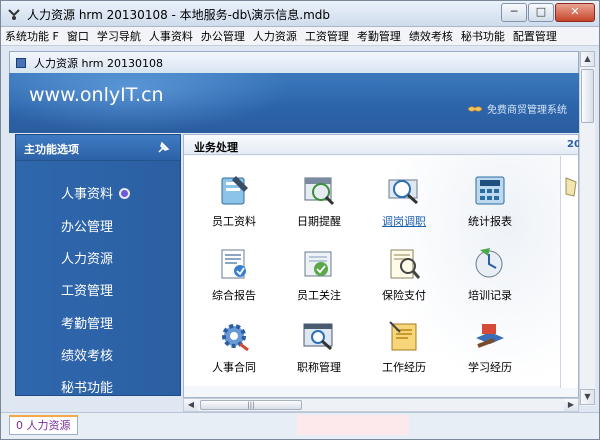 The height and width of the screenshot is (440, 600). Describe the element at coordinates (191, 405) in the screenshot. I see `scroll-left-button: ◀` at that location.